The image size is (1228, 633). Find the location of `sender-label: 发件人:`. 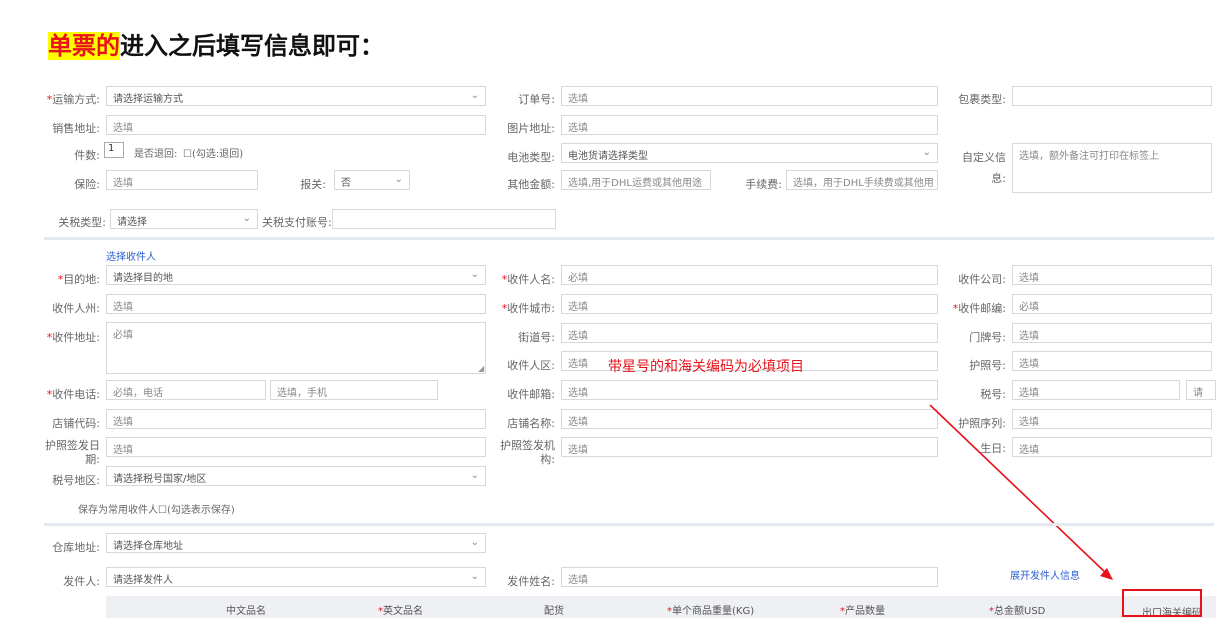

sender-label: 发件人: is located at coordinates (81, 581).